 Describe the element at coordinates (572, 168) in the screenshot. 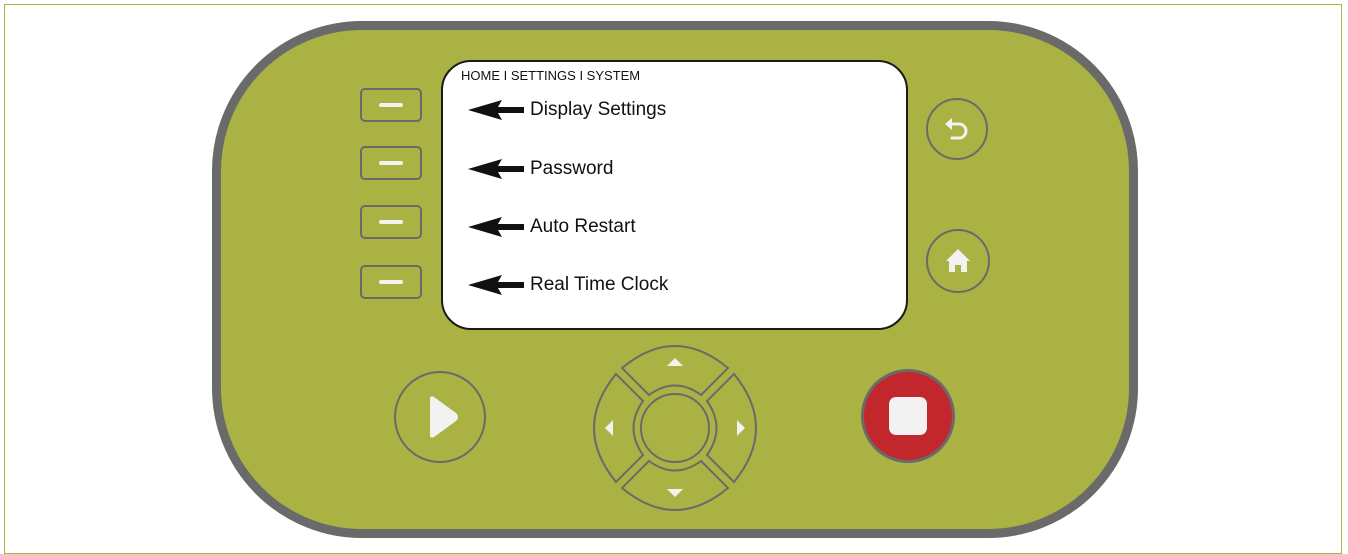

I see `menu-item-label: Password` at that location.